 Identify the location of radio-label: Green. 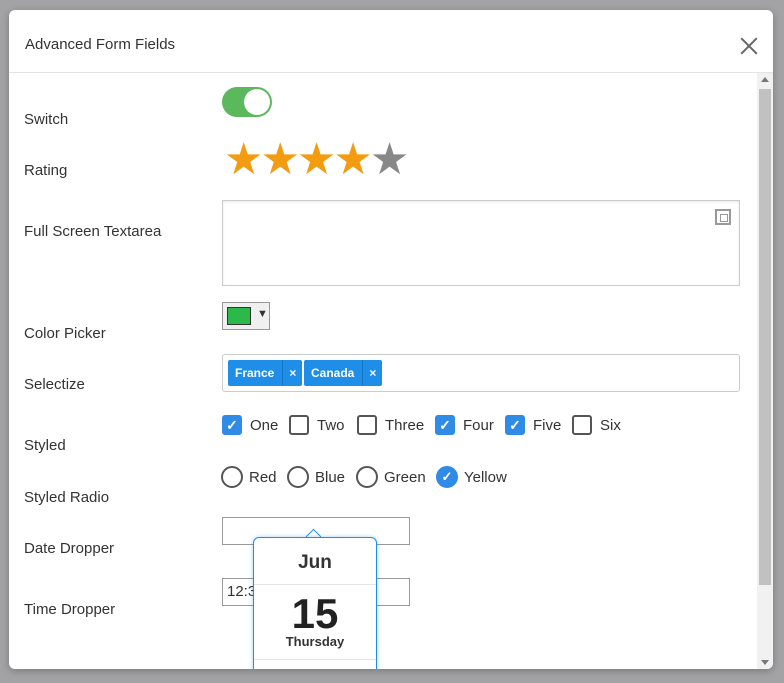
(405, 477).